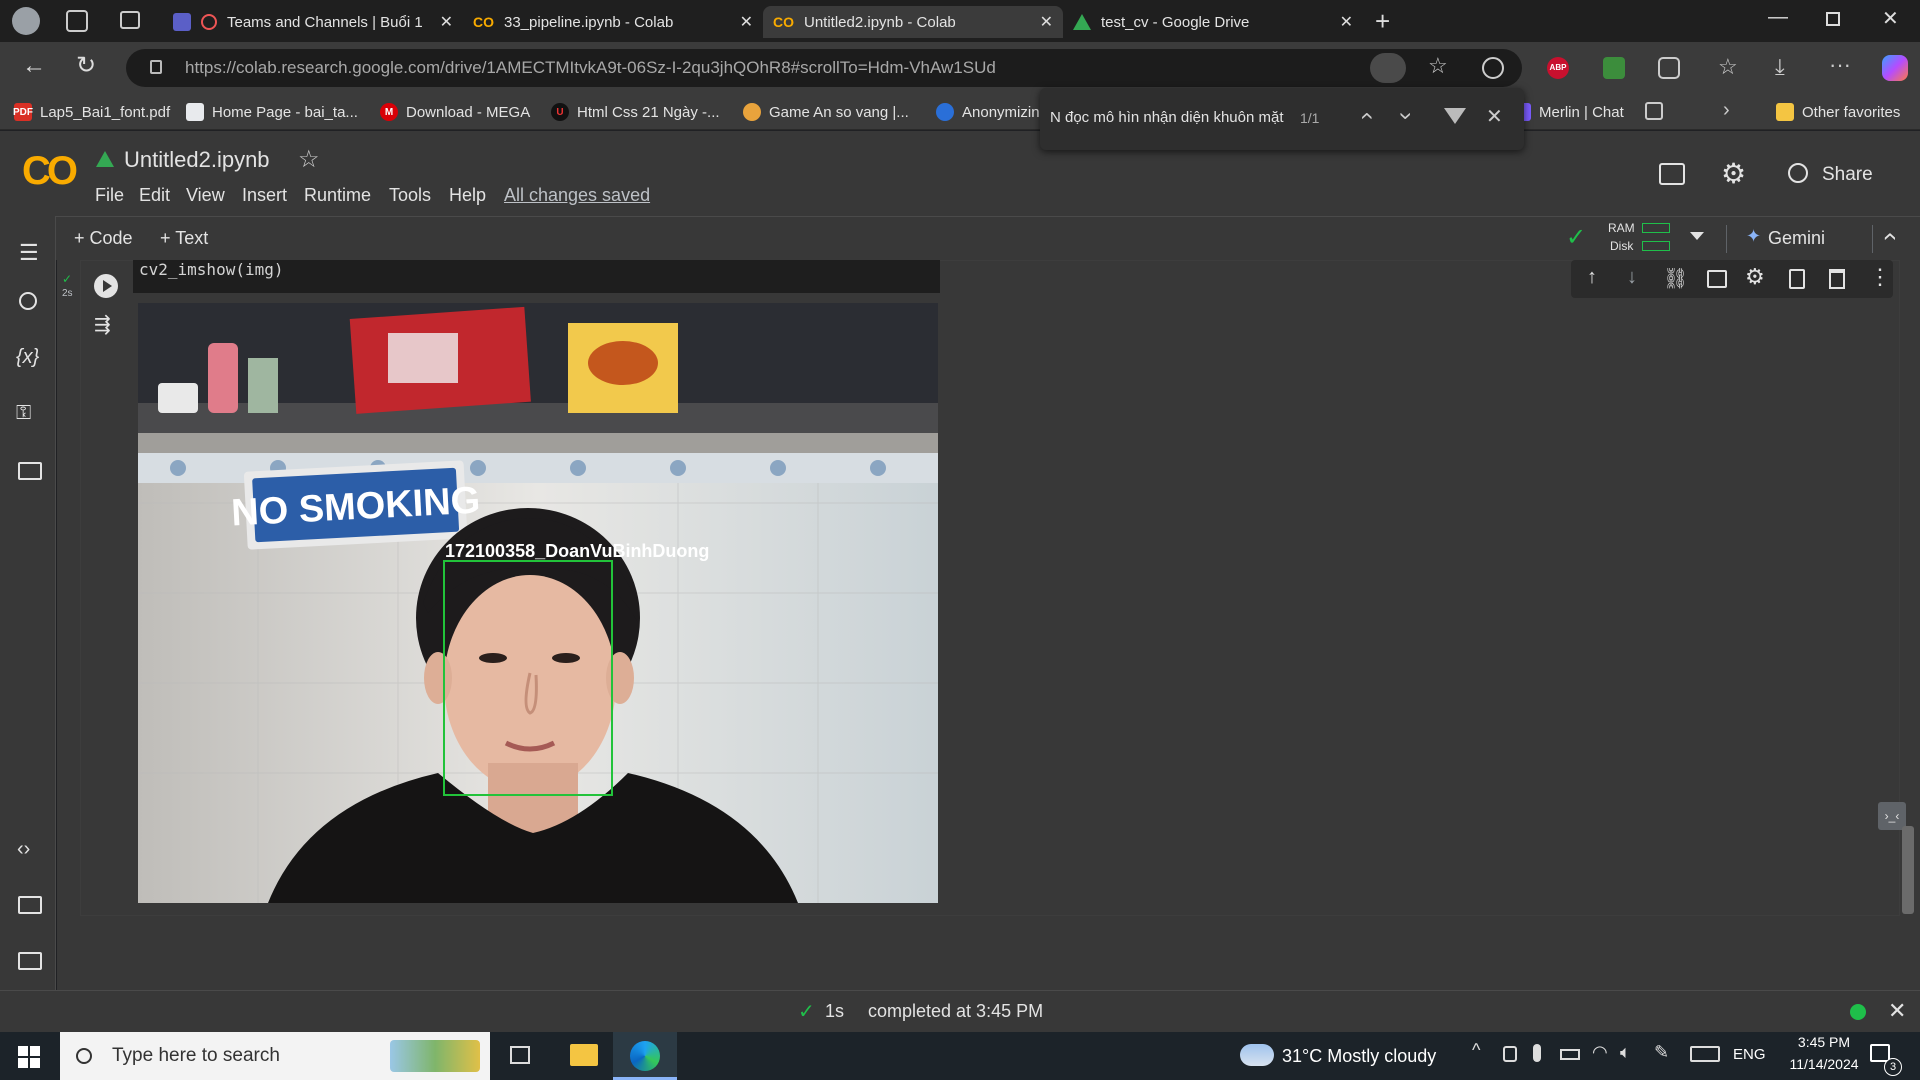 The height and width of the screenshot is (1080, 1920). What do you see at coordinates (313, 22) in the screenshot?
I see `tab-teams: Teams and Channels | Buổi 1 ✕` at bounding box center [313, 22].